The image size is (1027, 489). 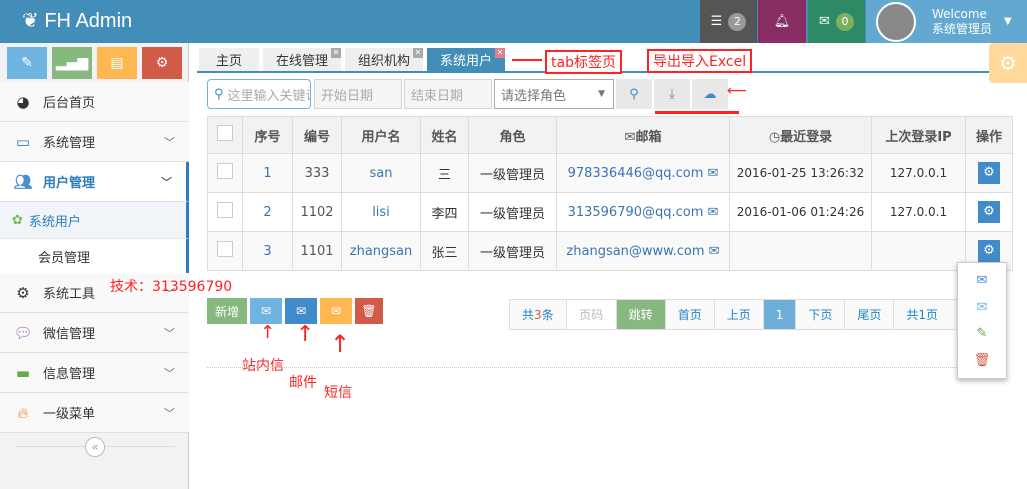 What do you see at coordinates (728, 21) in the screenshot?
I see `tasks-button: ☰ 2` at bounding box center [728, 21].